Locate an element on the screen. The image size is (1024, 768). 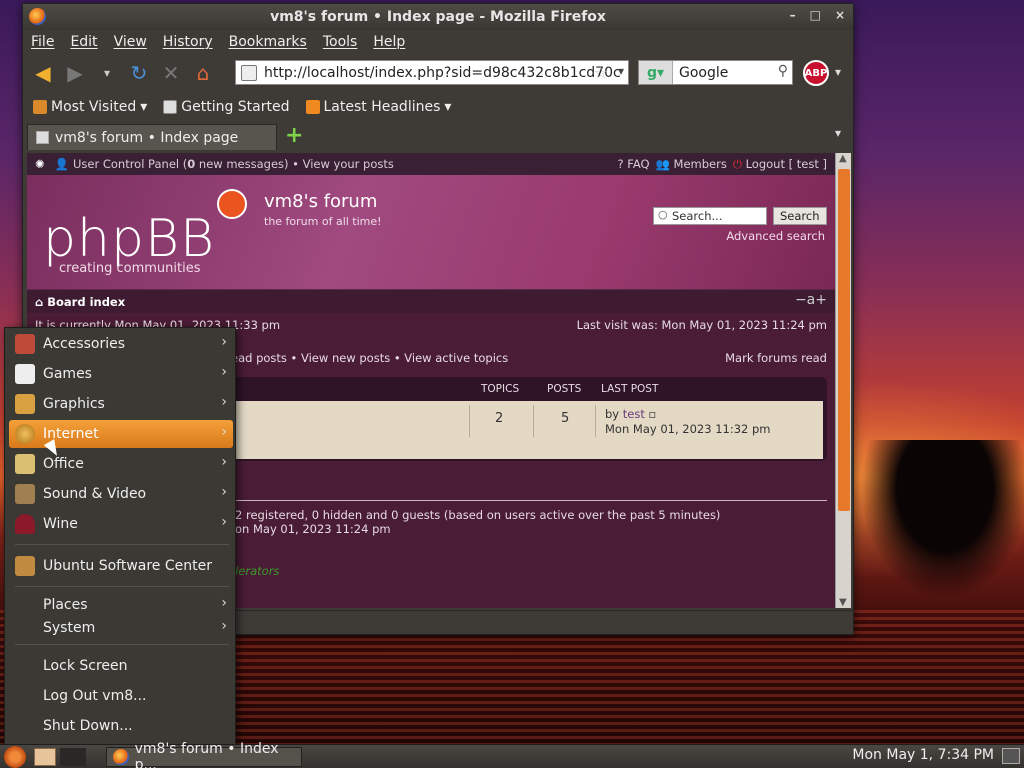
forward-arrow-icon: ▶ is located at coordinates (75, 73).